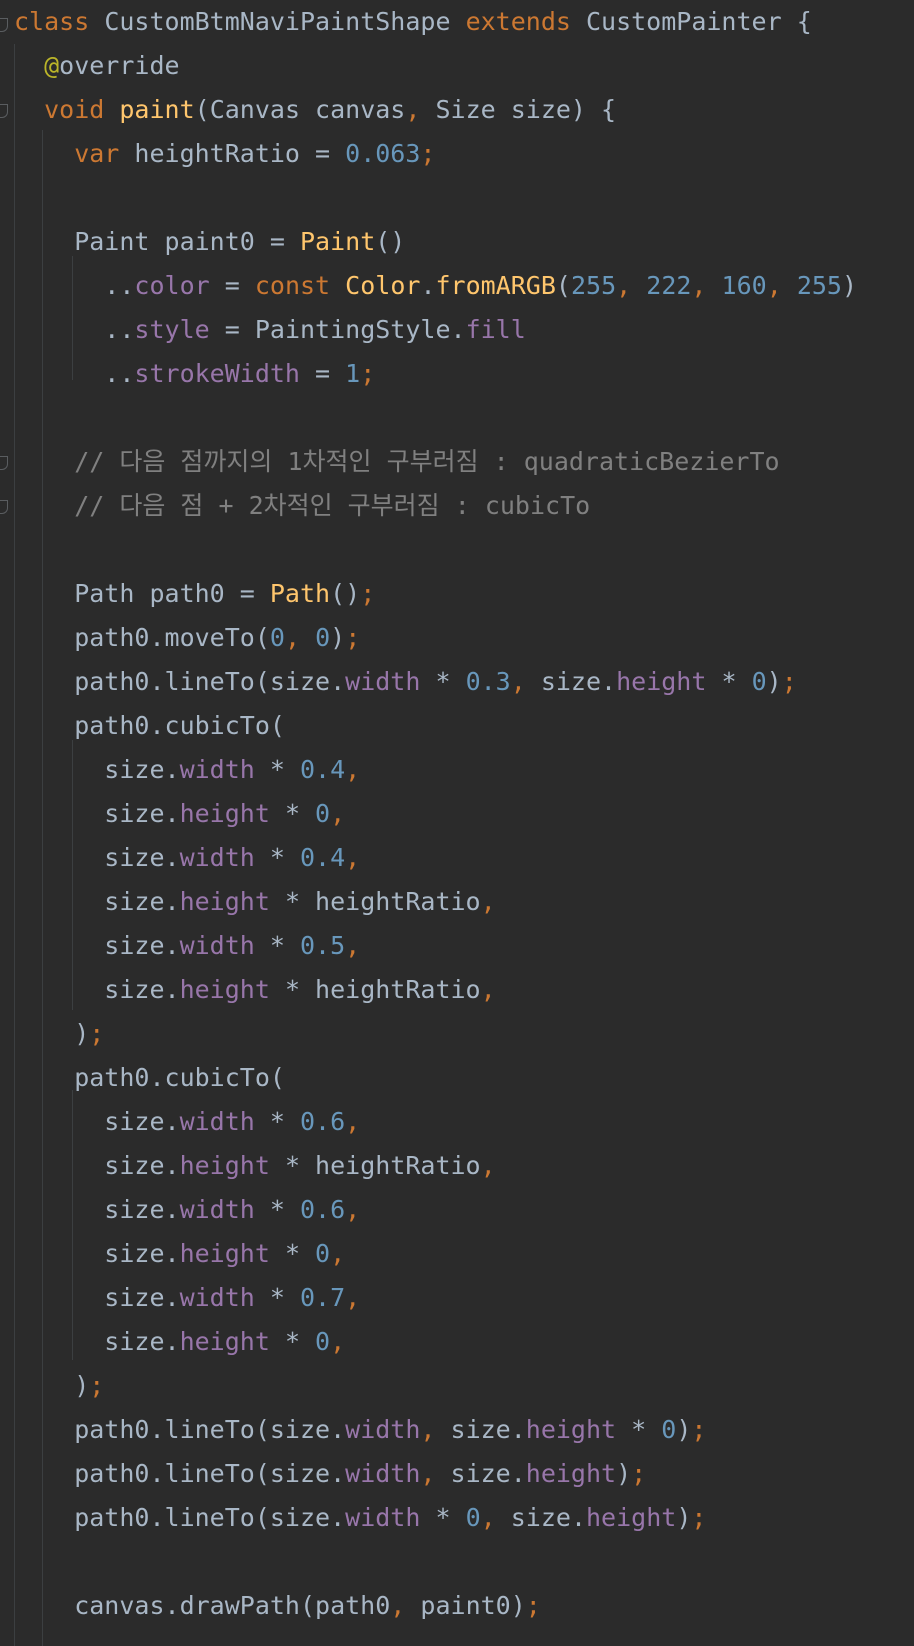 The image size is (914, 1646). What do you see at coordinates (353, 373) in the screenshot?
I see `code-token: 1` at bounding box center [353, 373].